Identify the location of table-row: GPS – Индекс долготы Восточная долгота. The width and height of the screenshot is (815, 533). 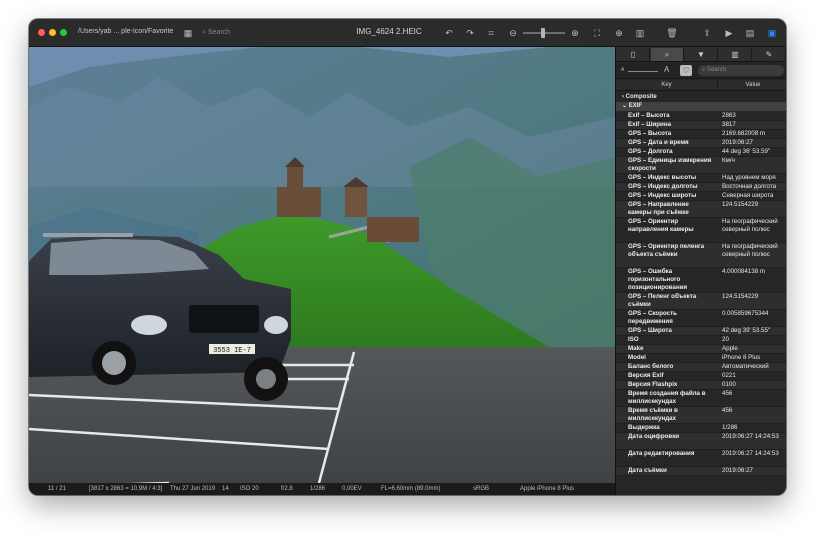
(701, 187).